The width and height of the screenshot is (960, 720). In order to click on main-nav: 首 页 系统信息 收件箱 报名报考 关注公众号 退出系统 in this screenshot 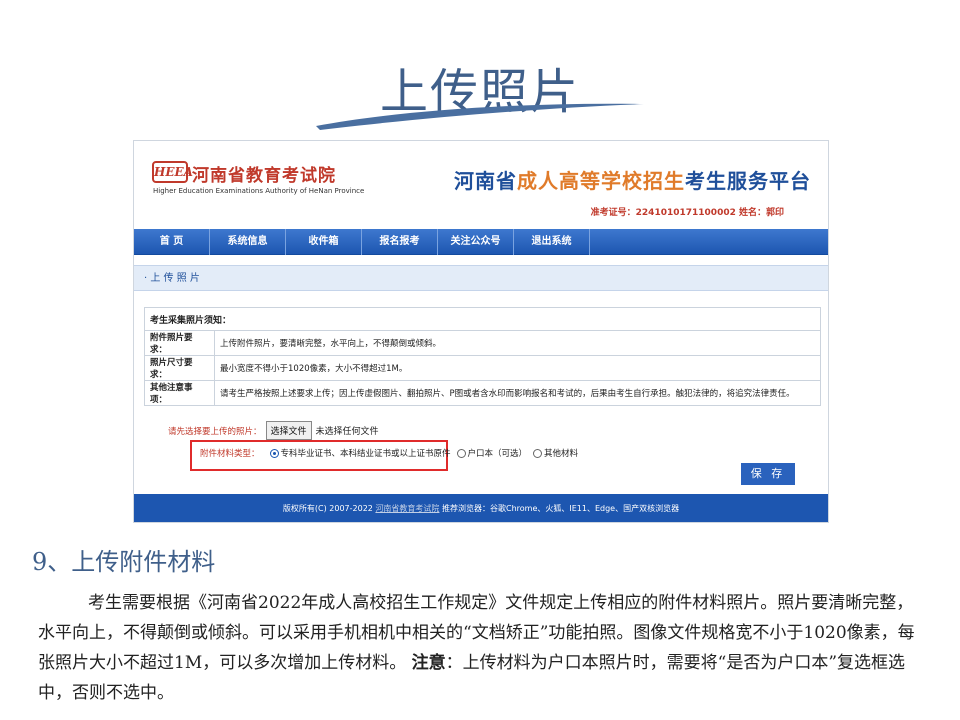, I will do `click(481, 242)`.